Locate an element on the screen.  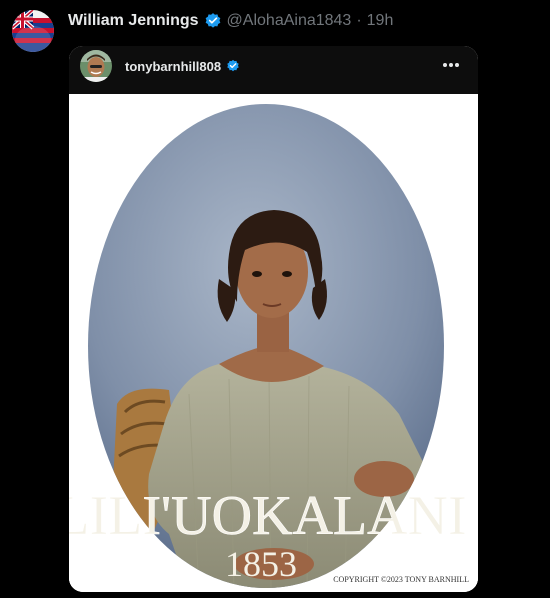
image-title-text: LILI'UOKALANI is located at coordinates (268, 516).